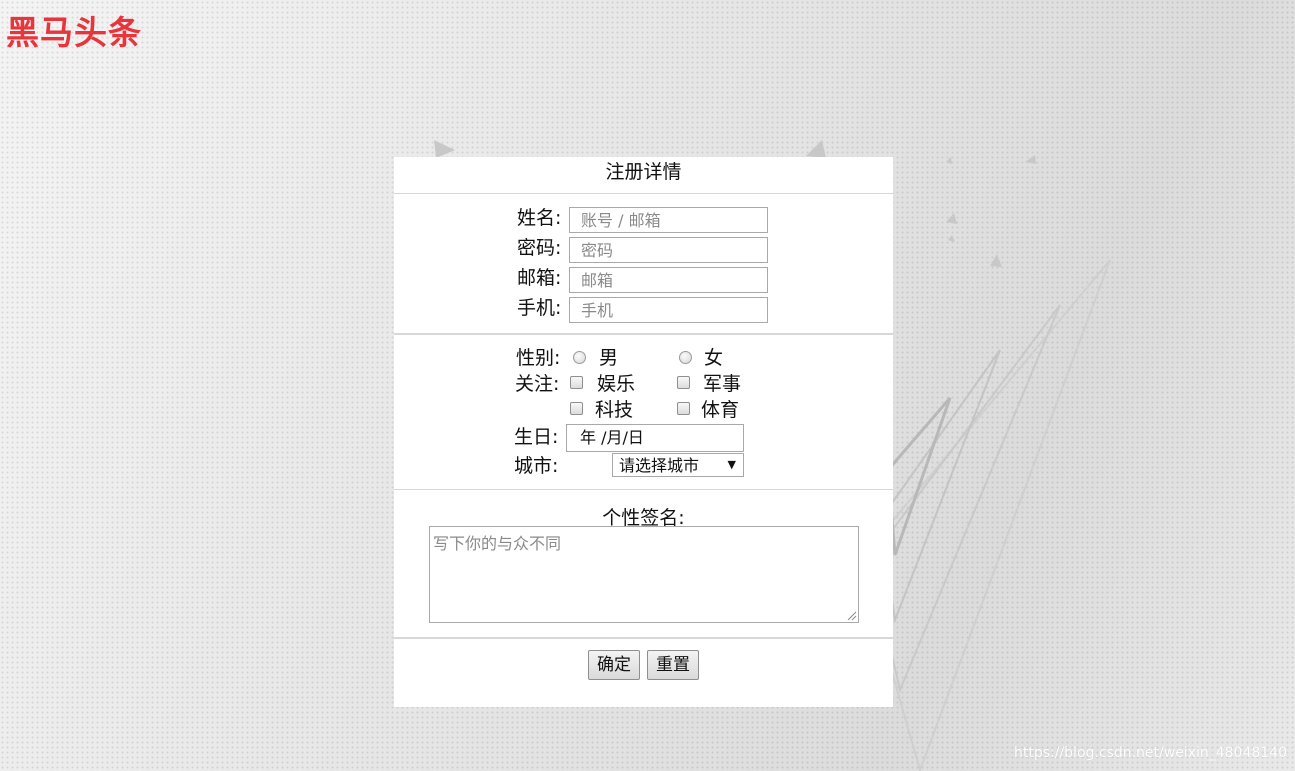 The height and width of the screenshot is (771, 1295). Describe the element at coordinates (673, 665) in the screenshot. I see `reset-button: 重置` at that location.